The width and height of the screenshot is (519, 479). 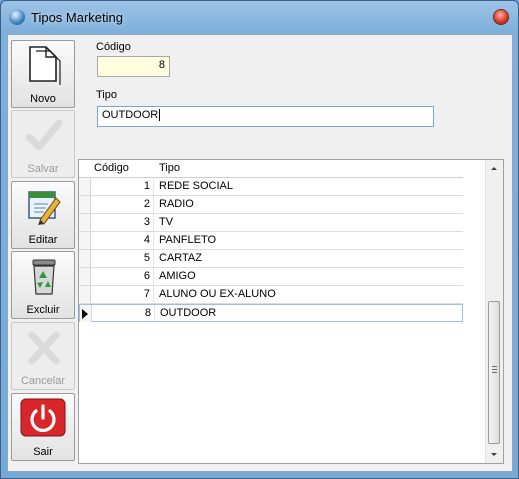 I want to click on cancel-x-icon, so click(x=44, y=348).